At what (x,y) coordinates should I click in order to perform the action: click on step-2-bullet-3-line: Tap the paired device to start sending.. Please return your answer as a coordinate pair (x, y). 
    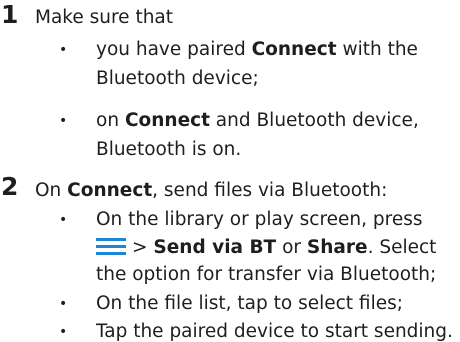
    Looking at the image, I should click on (274, 331).